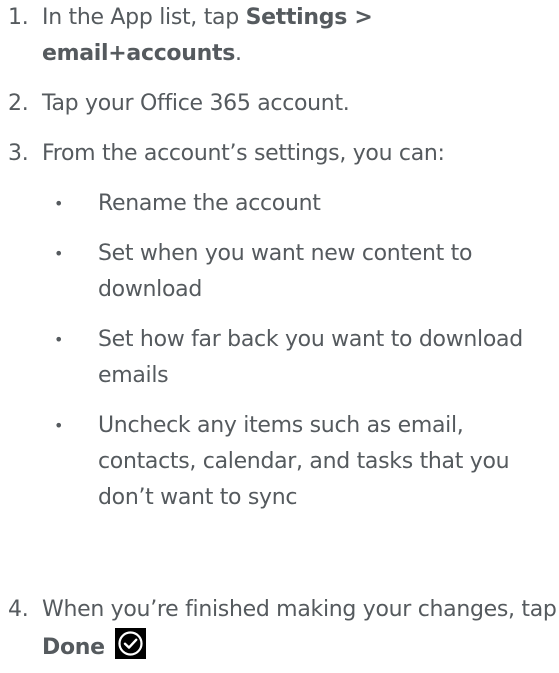 The width and height of the screenshot is (559, 673). Describe the element at coordinates (209, 203) in the screenshot. I see `list-item-text: Rename the account` at that location.